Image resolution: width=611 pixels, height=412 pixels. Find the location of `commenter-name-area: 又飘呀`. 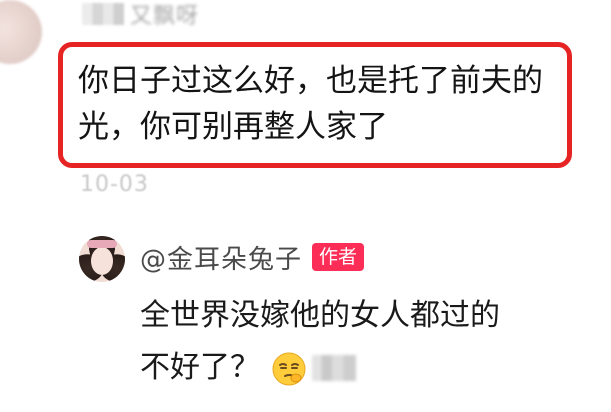

commenter-name-area: 又飘呀 is located at coordinates (140, 15).